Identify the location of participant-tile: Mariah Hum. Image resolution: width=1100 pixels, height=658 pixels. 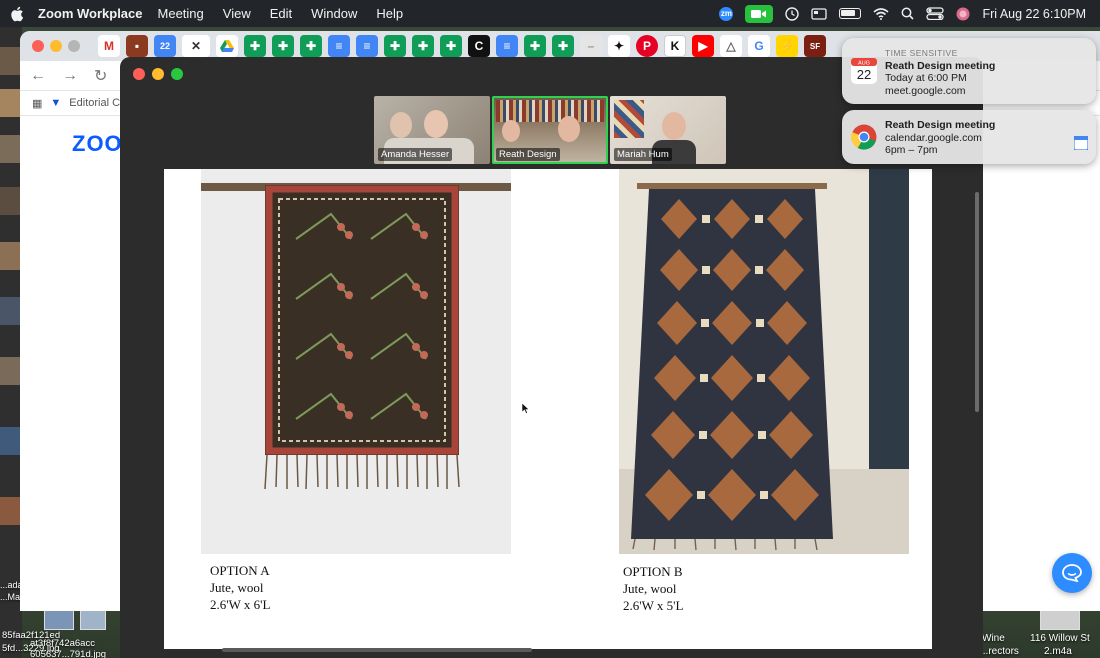
(668, 130).